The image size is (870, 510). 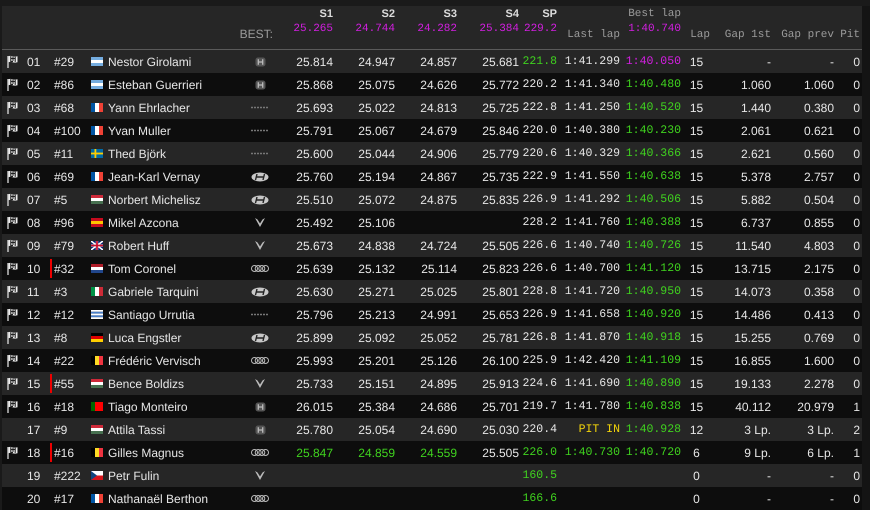 What do you see at coordinates (819, 337) in the screenshot?
I see `table-cell: 0.769` at bounding box center [819, 337].